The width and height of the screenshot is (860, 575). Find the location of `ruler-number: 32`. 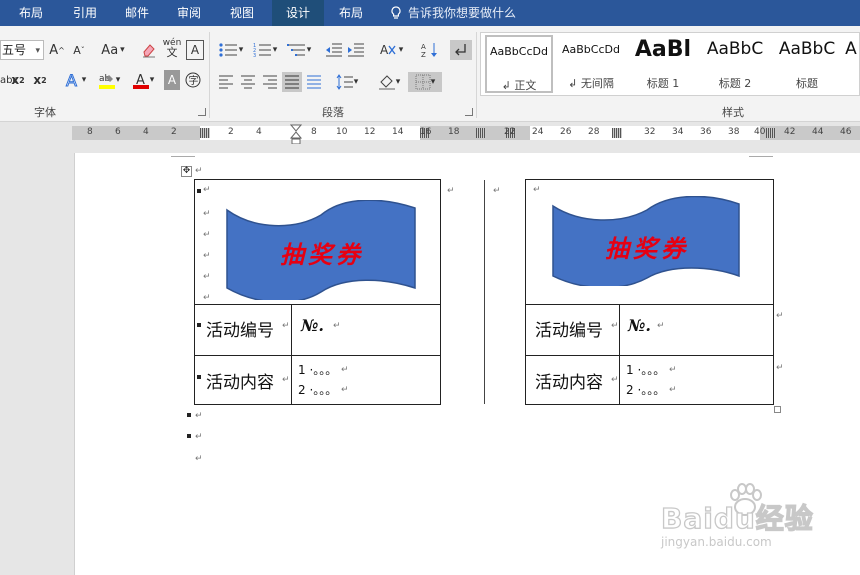

ruler-number: 32 is located at coordinates (650, 132).